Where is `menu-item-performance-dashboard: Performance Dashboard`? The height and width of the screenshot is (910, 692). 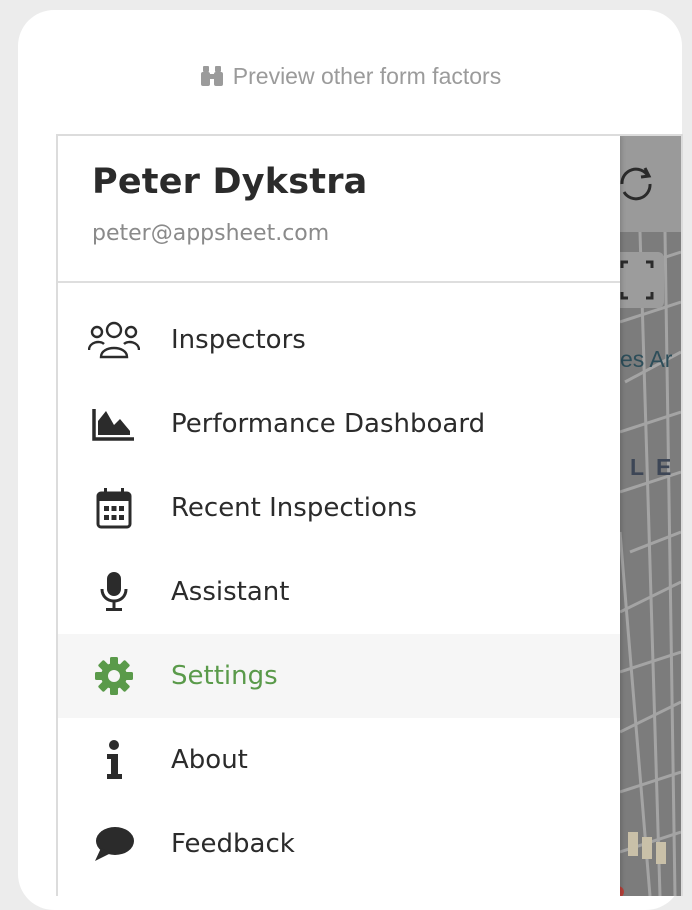 menu-item-performance-dashboard: Performance Dashboard is located at coordinates (339, 424).